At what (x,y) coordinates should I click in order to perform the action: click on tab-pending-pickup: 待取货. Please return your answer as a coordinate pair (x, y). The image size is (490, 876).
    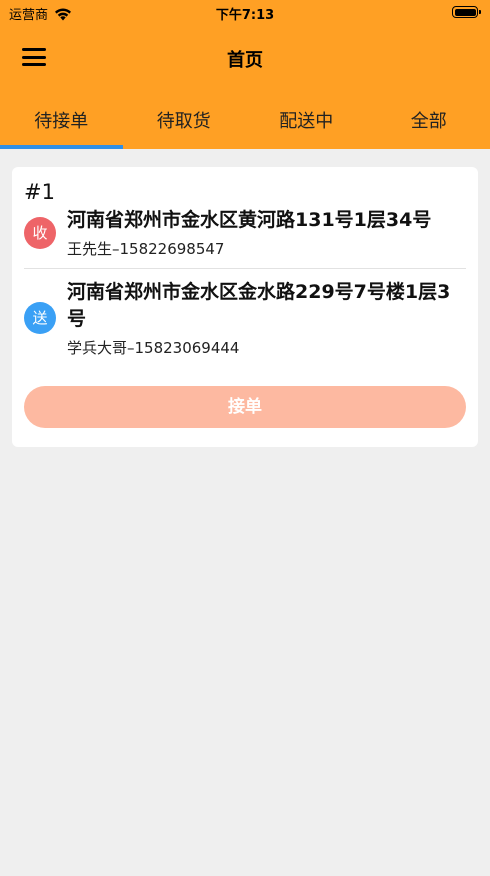
    Looking at the image, I should click on (184, 119).